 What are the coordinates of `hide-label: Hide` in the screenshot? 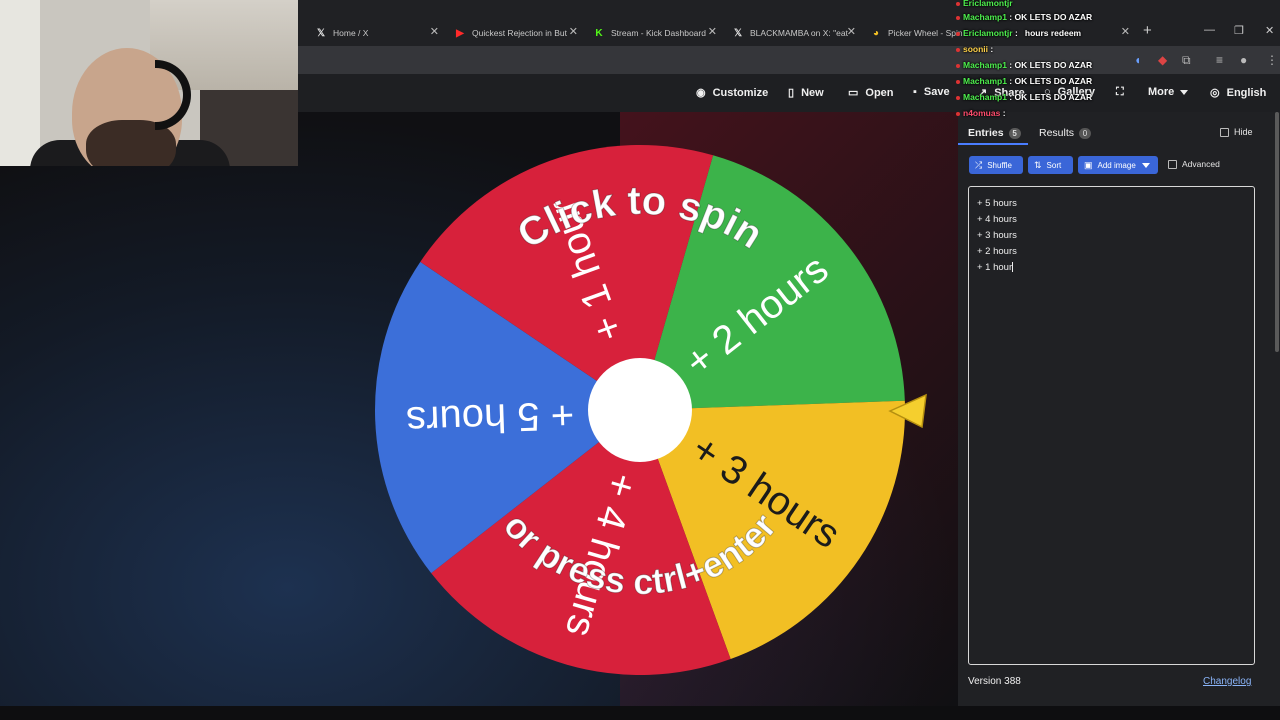 It's located at (1243, 132).